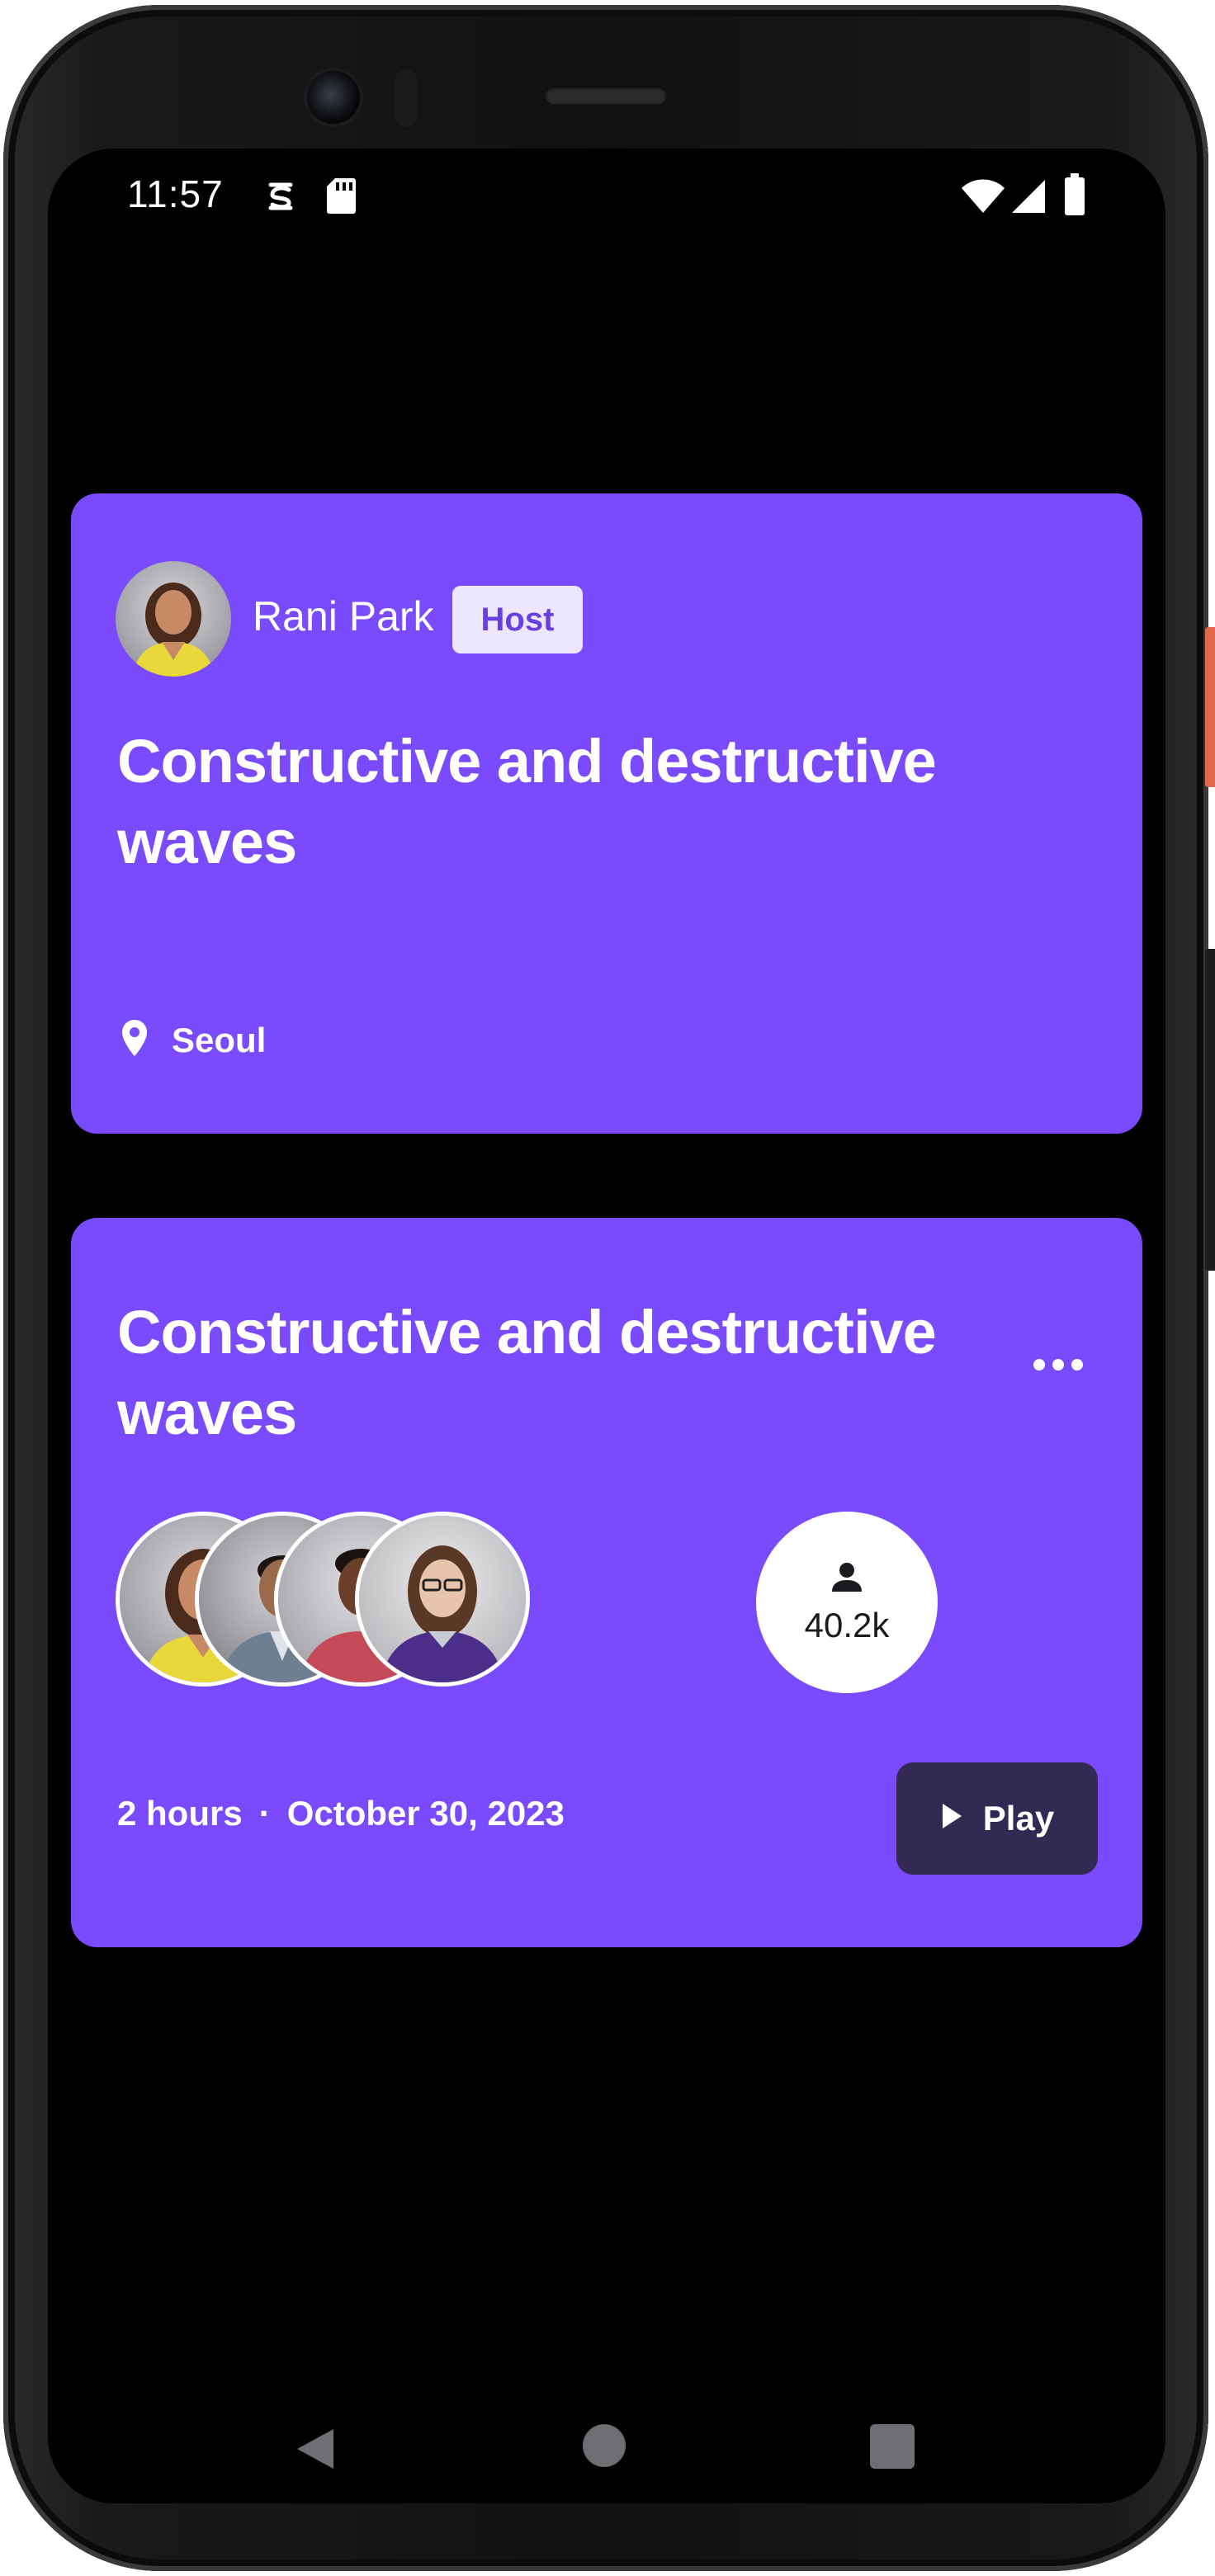  What do you see at coordinates (406, 98) in the screenshot?
I see `proximity-sensor` at bounding box center [406, 98].